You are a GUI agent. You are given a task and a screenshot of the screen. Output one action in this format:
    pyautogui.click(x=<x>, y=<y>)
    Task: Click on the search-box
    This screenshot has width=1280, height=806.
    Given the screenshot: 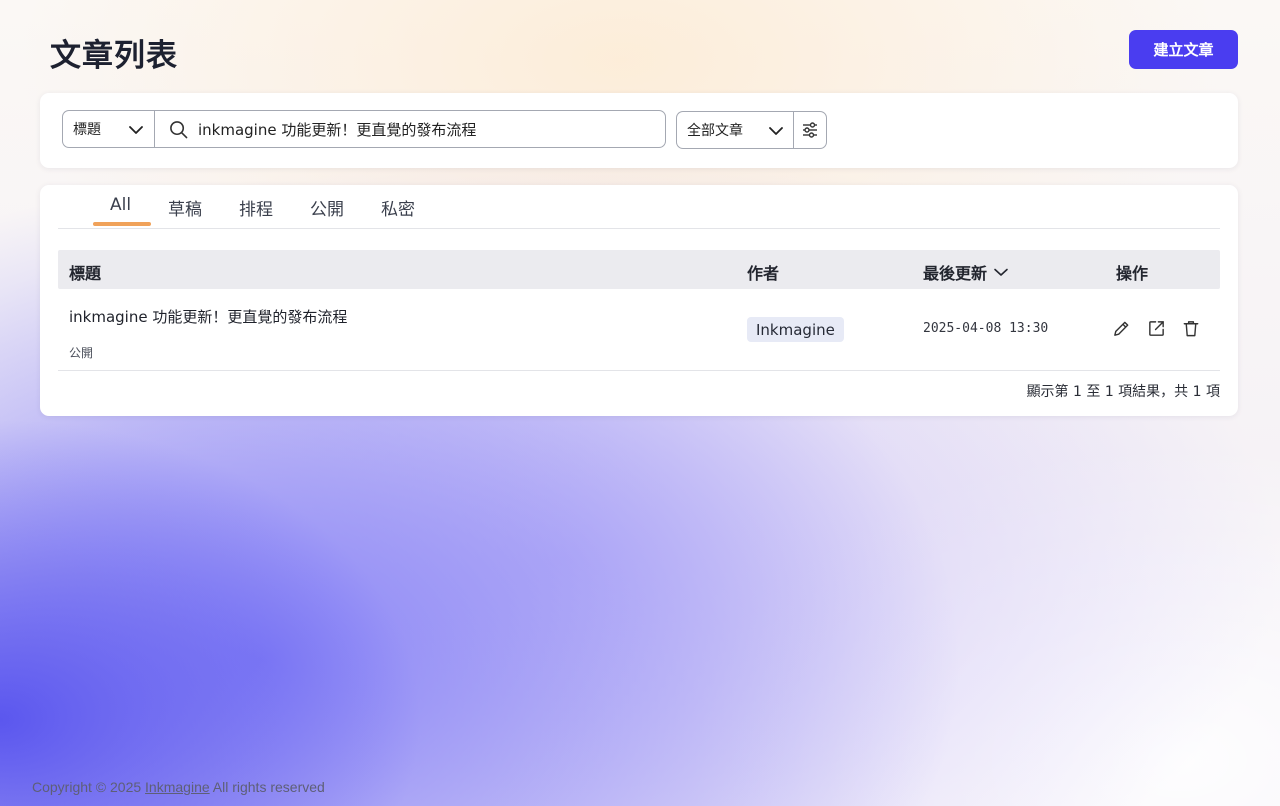 What is the action you would take?
    pyautogui.click(x=410, y=129)
    